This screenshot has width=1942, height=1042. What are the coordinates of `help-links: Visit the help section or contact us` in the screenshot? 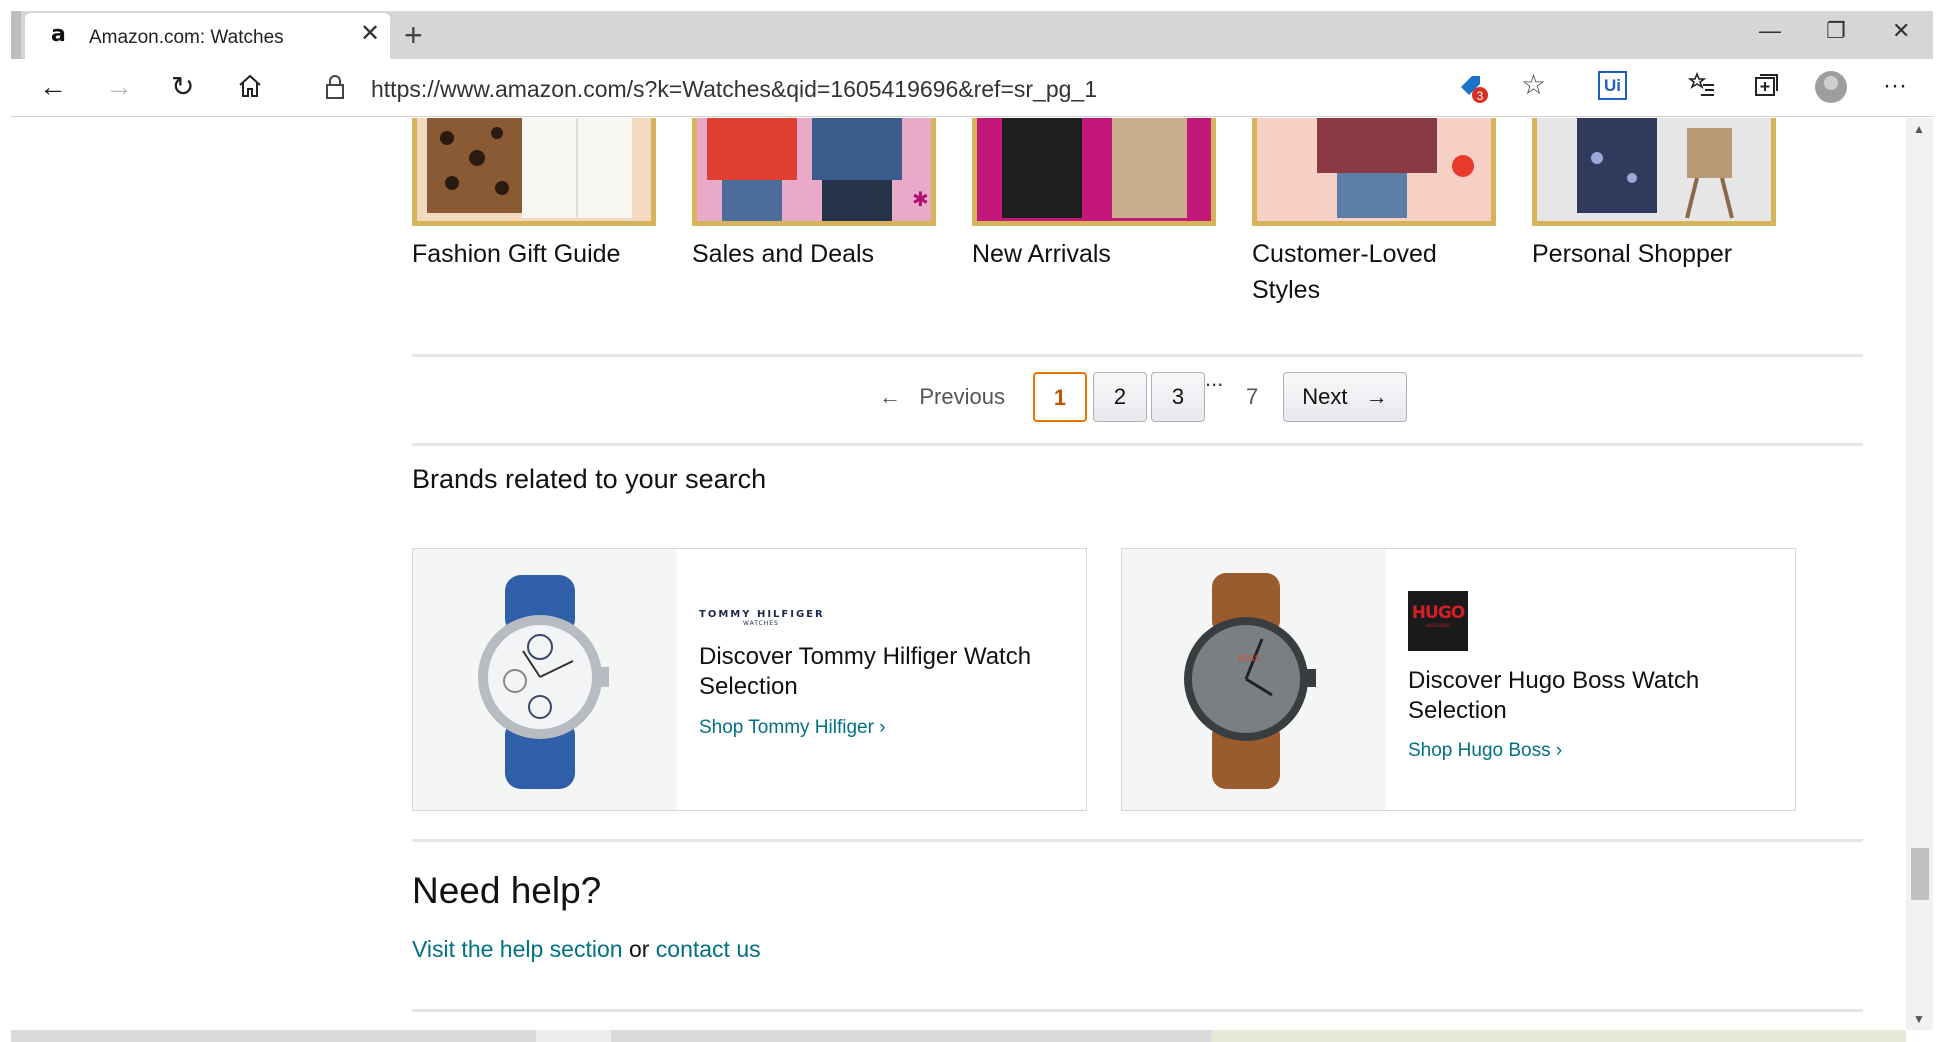 It's located at (586, 949).